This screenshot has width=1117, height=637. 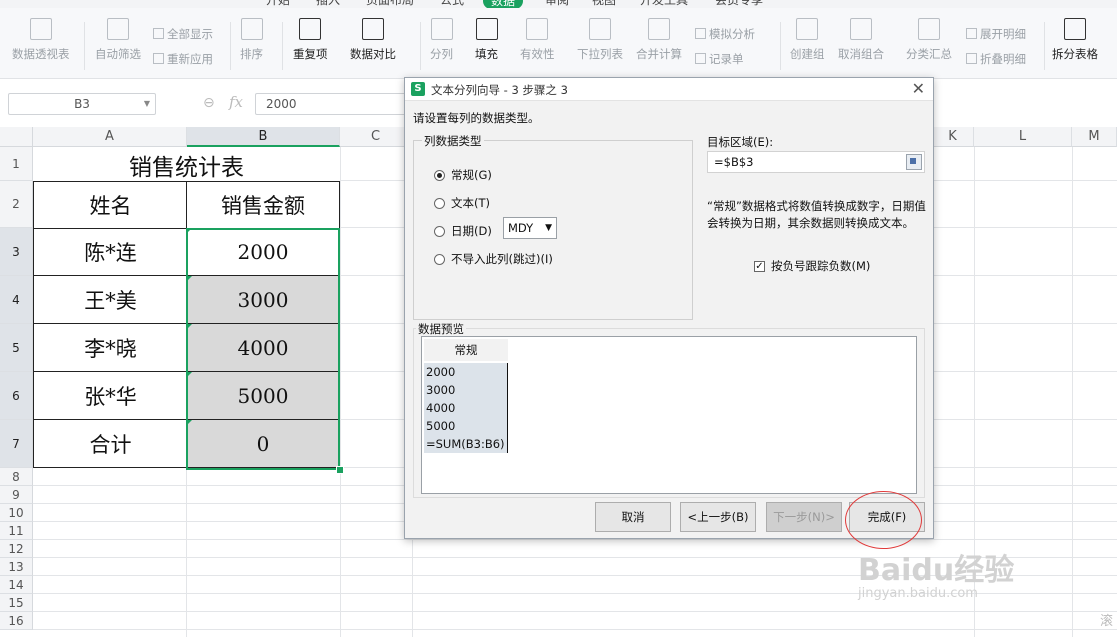 What do you see at coordinates (16, 444) in the screenshot?
I see `row-header-7: 7` at bounding box center [16, 444].